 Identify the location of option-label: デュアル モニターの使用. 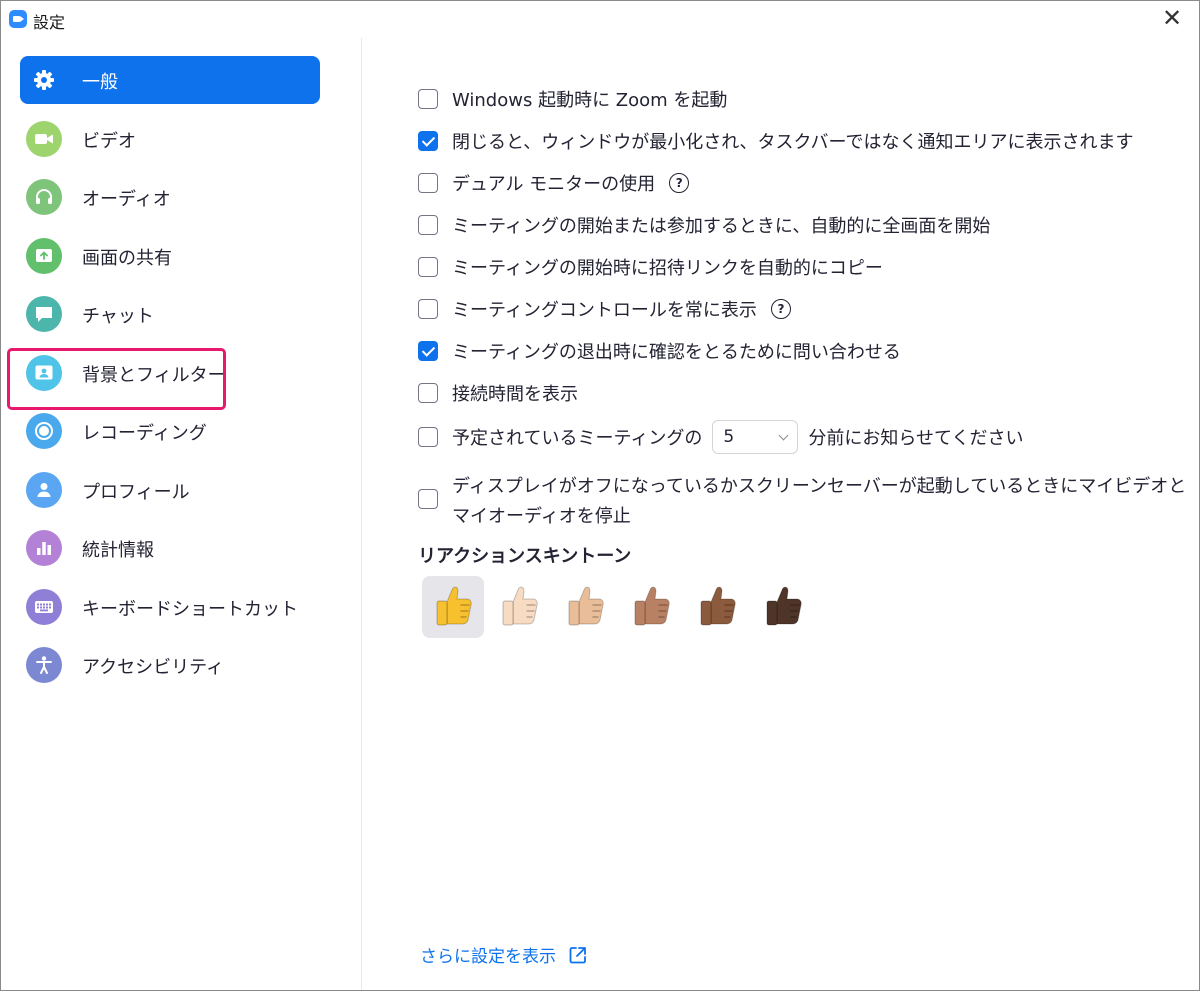
(554, 184).